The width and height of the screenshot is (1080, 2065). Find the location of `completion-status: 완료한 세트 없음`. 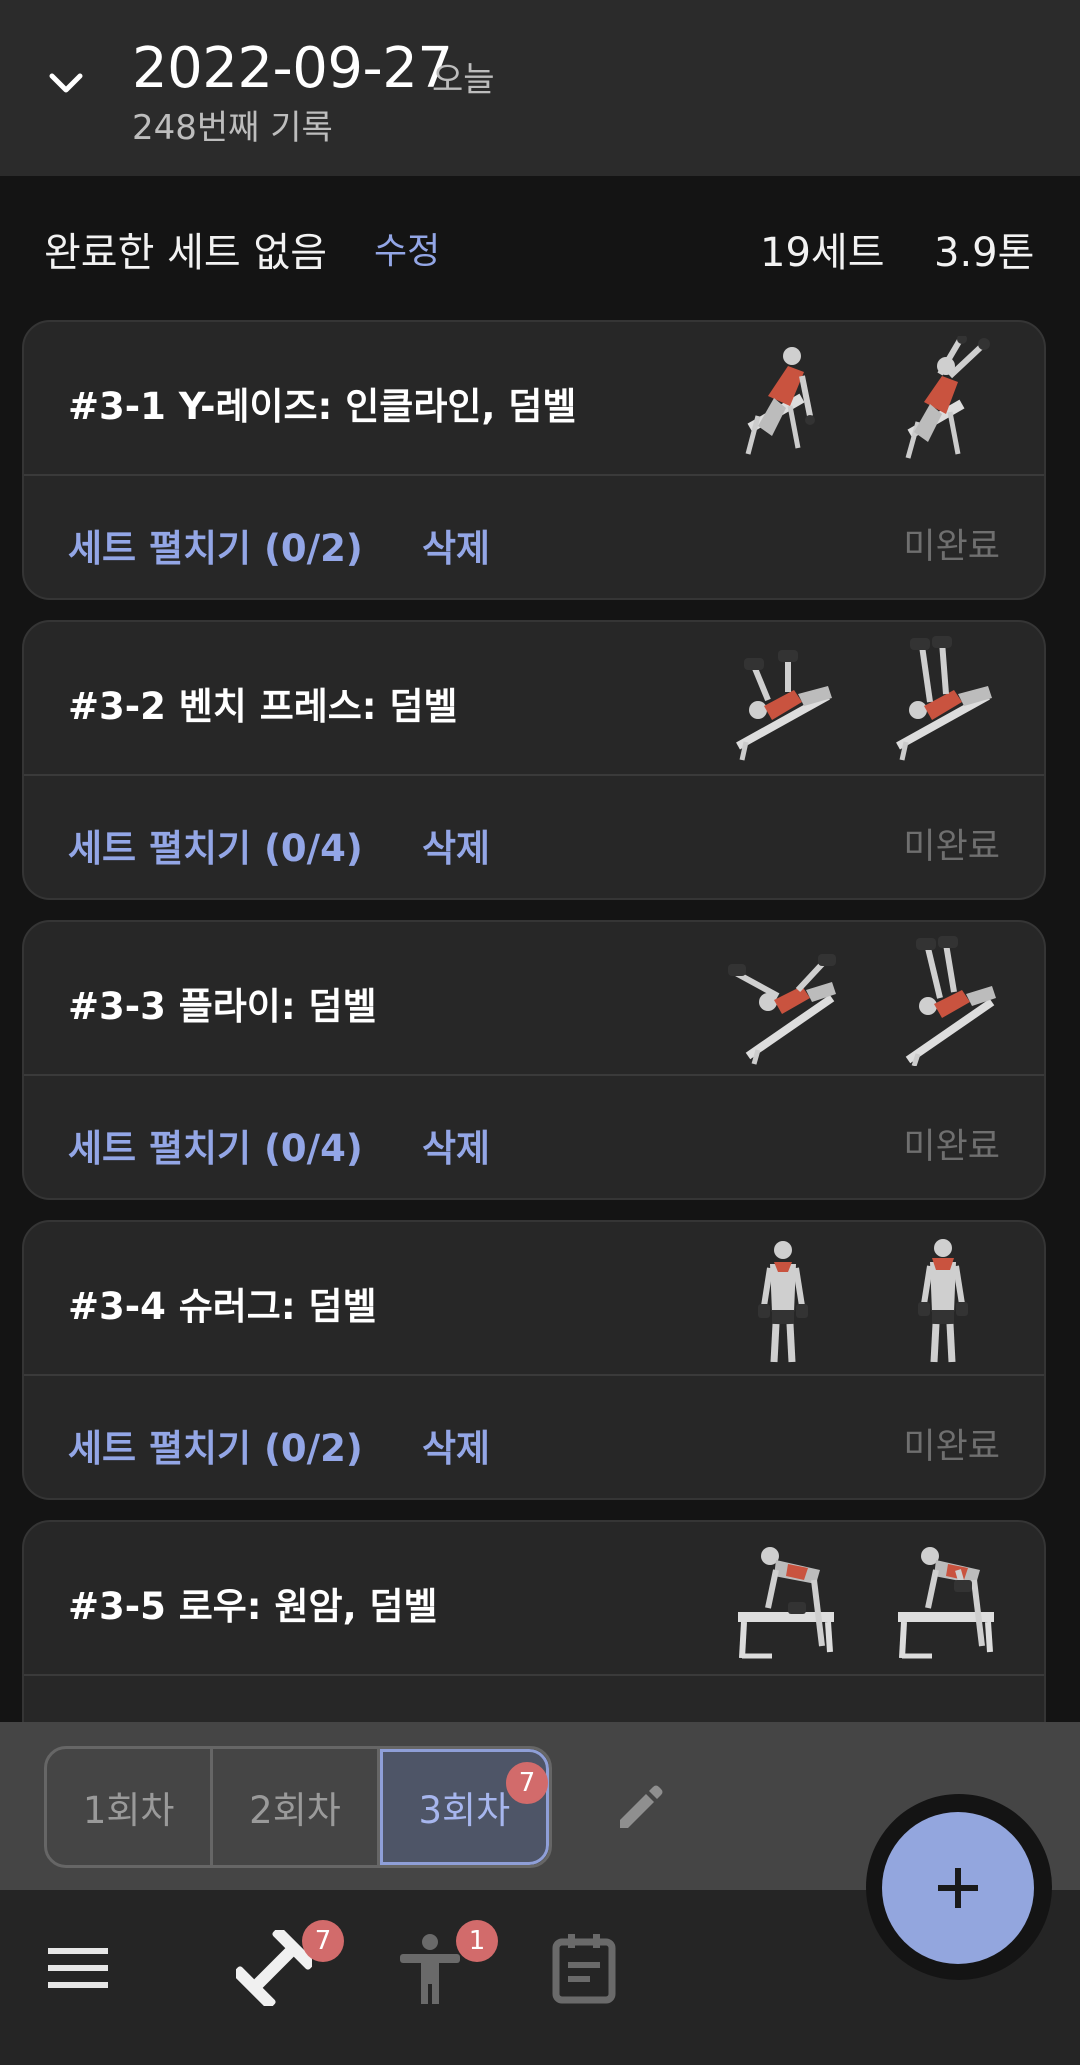

completion-status: 완료한 세트 없음 is located at coordinates (186, 253).